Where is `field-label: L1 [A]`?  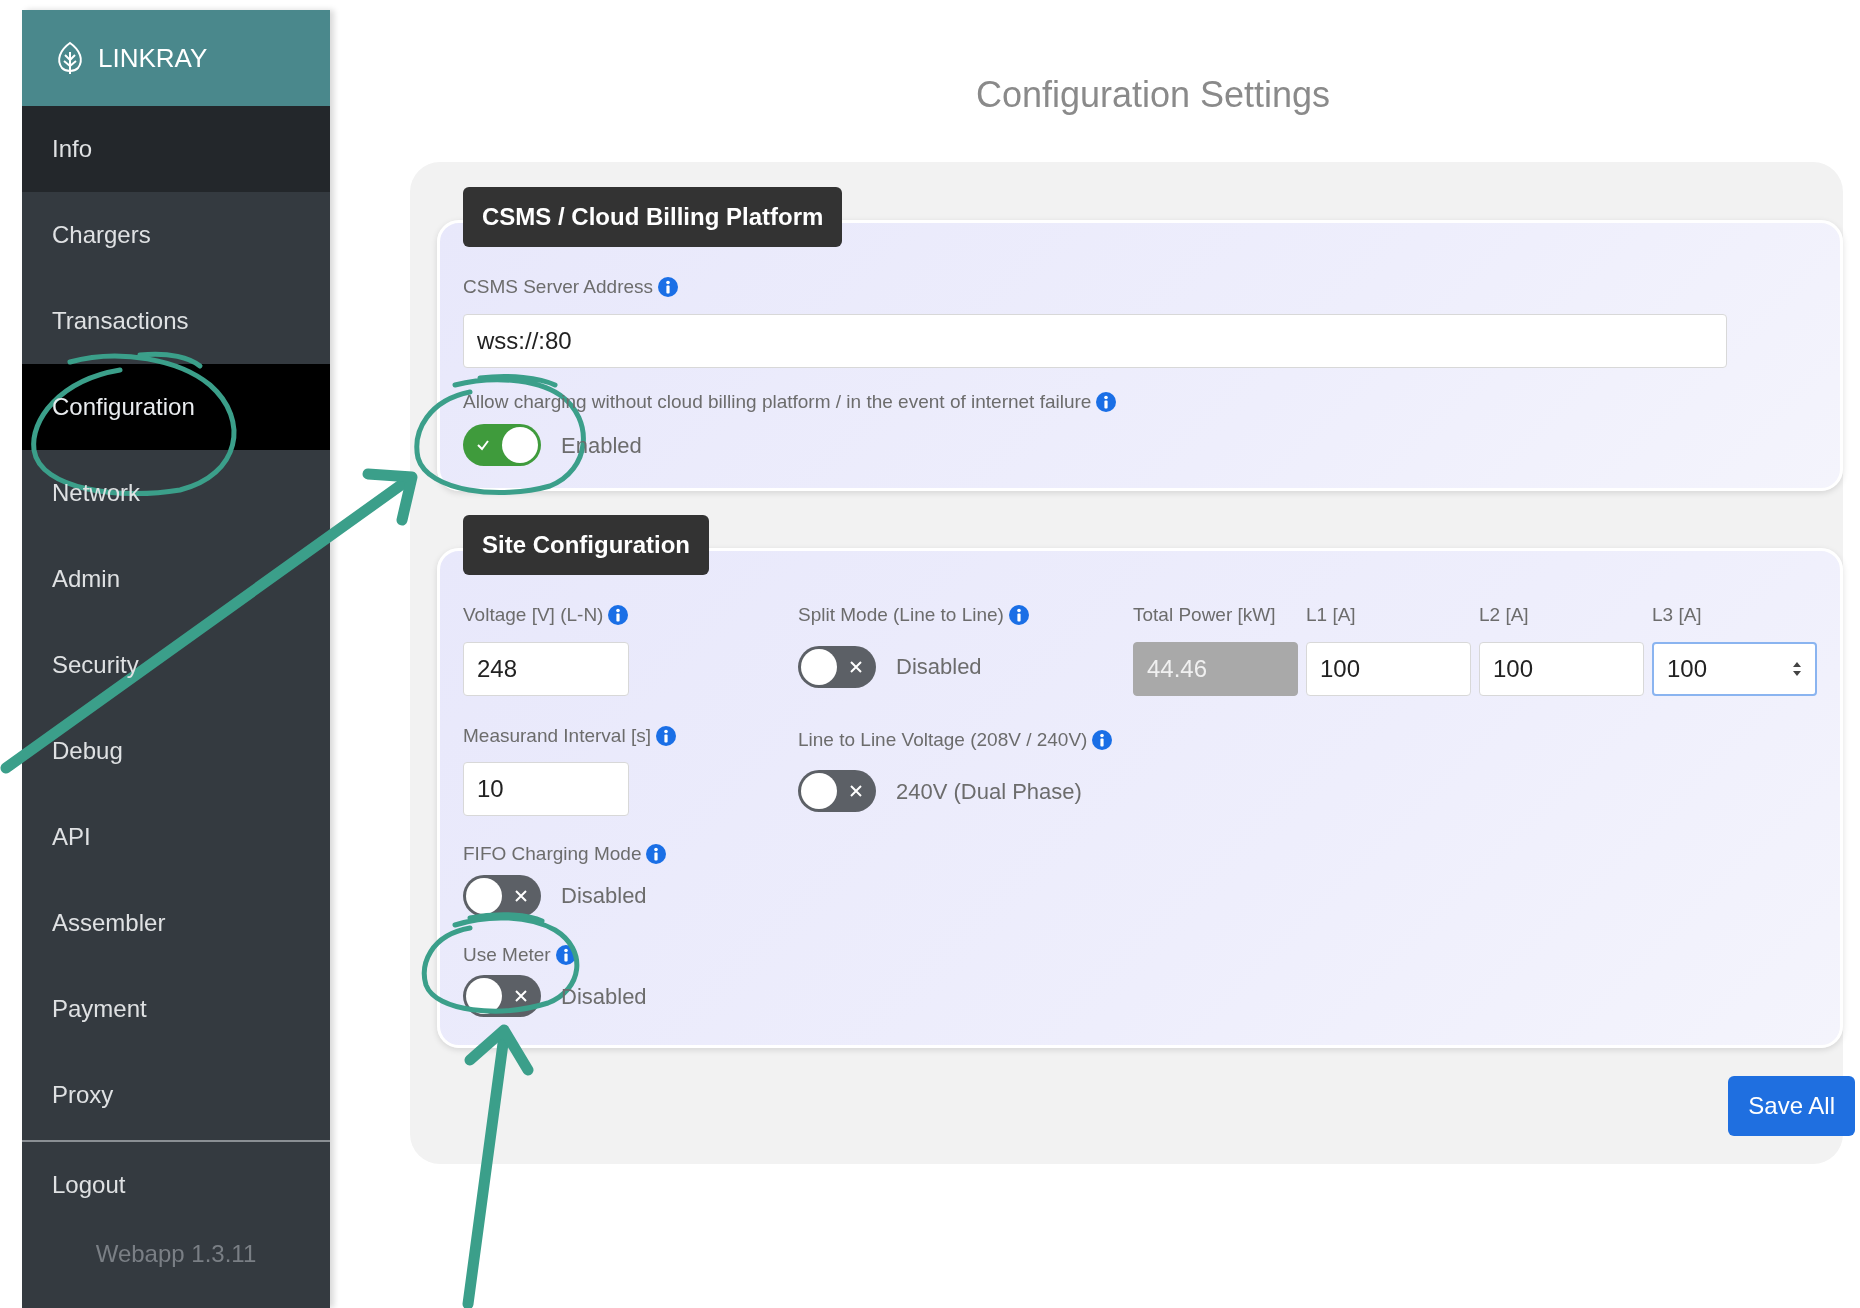
field-label: L1 [A] is located at coordinates (1331, 615).